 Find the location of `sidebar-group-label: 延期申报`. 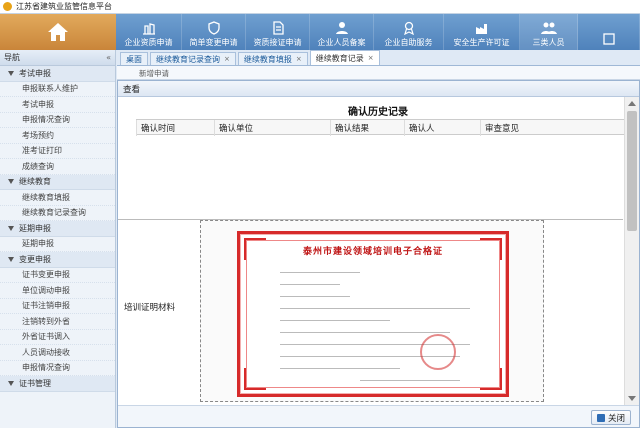

sidebar-group-label: 延期申报 is located at coordinates (35, 228).